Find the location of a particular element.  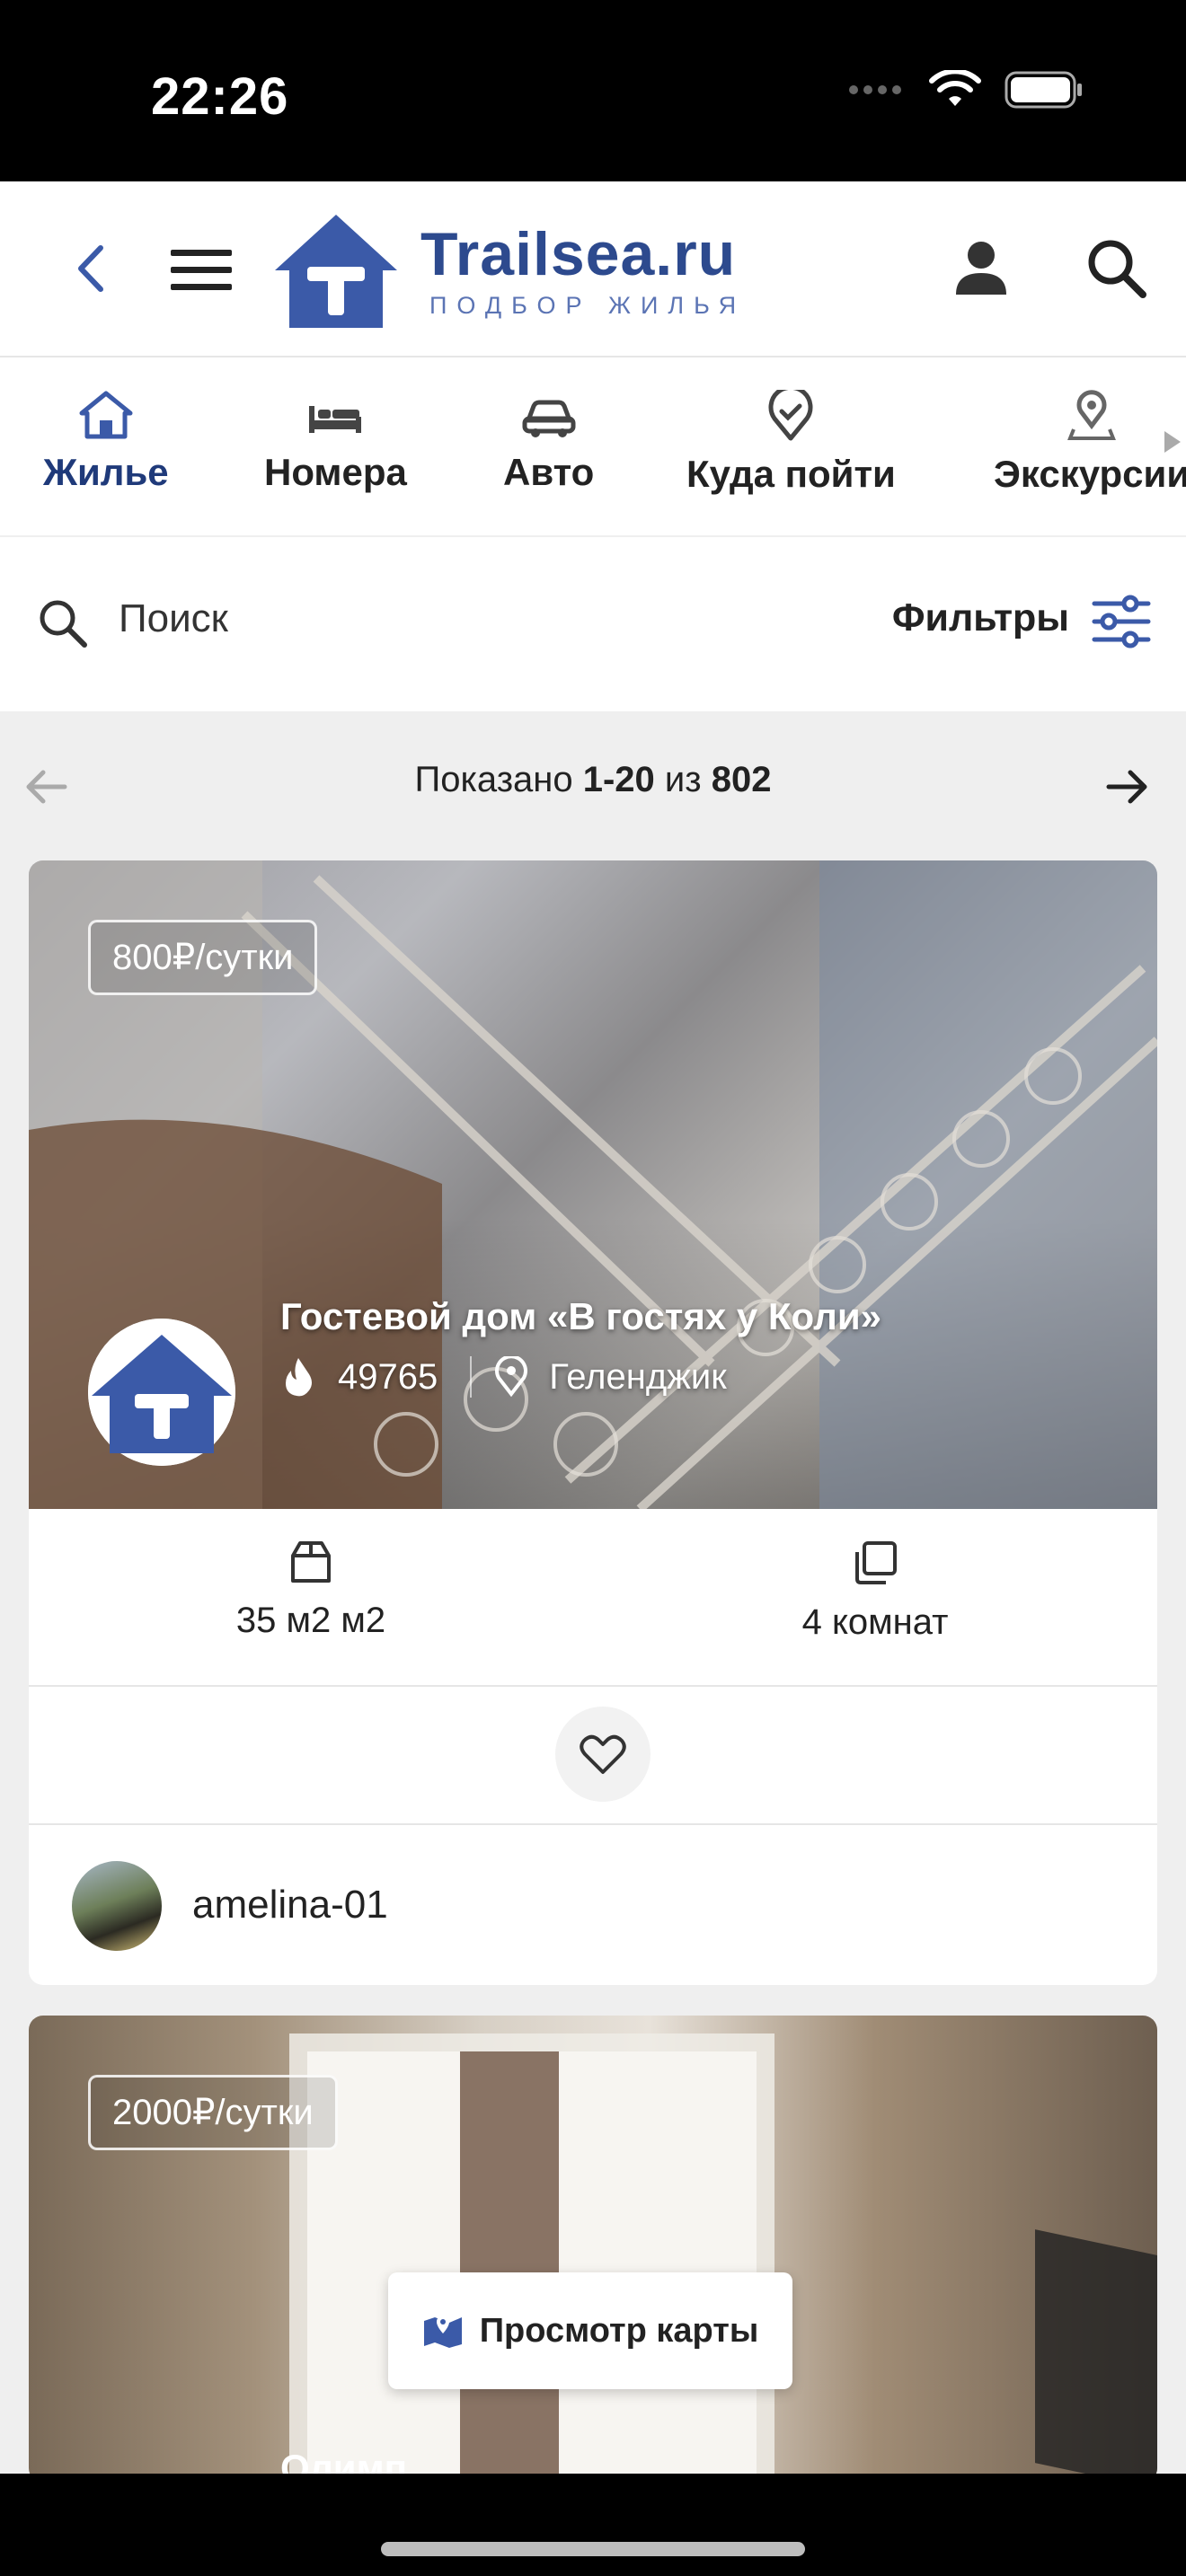

filters-button: Фильтры is located at coordinates (980, 618).